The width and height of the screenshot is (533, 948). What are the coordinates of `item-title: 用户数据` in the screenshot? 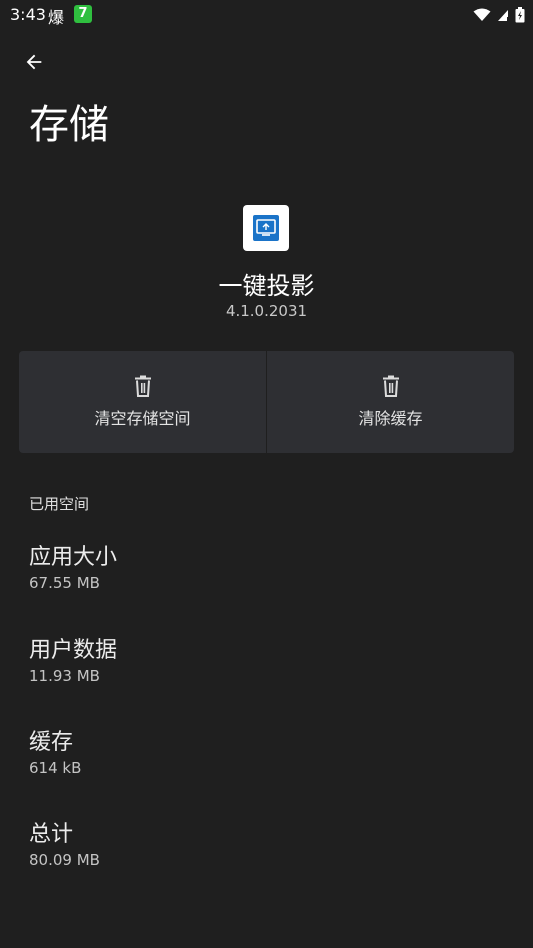 It's located at (73, 650).